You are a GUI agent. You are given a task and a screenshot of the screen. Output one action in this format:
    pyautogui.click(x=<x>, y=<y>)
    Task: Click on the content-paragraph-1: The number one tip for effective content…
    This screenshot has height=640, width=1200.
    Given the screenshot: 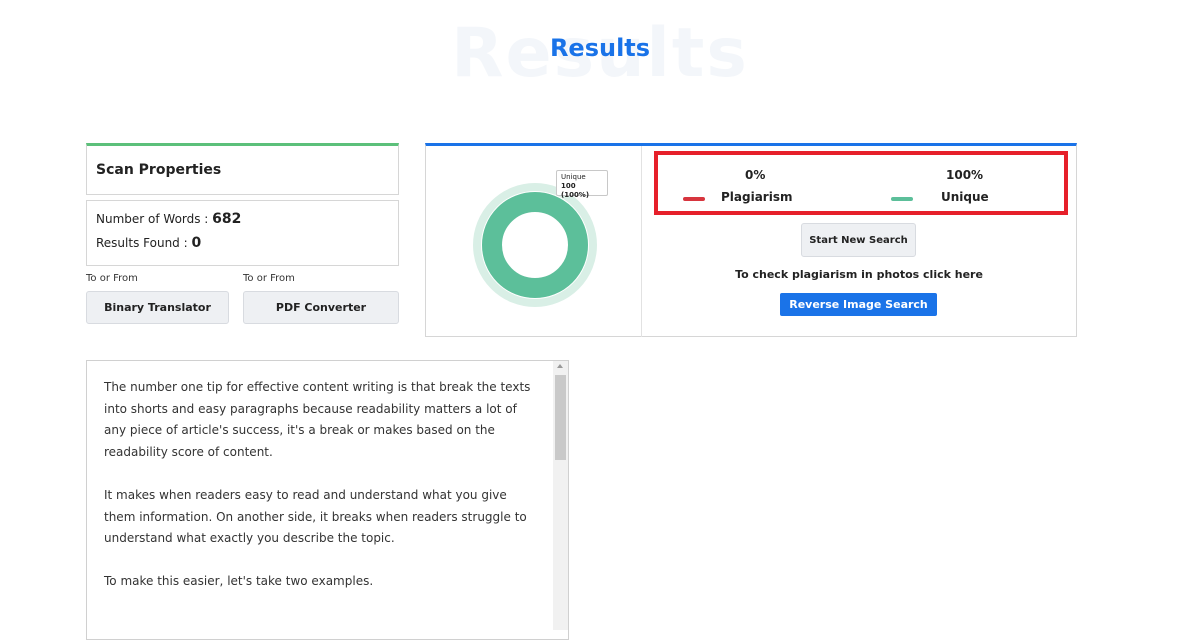 What is the action you would take?
    pyautogui.click(x=317, y=419)
    